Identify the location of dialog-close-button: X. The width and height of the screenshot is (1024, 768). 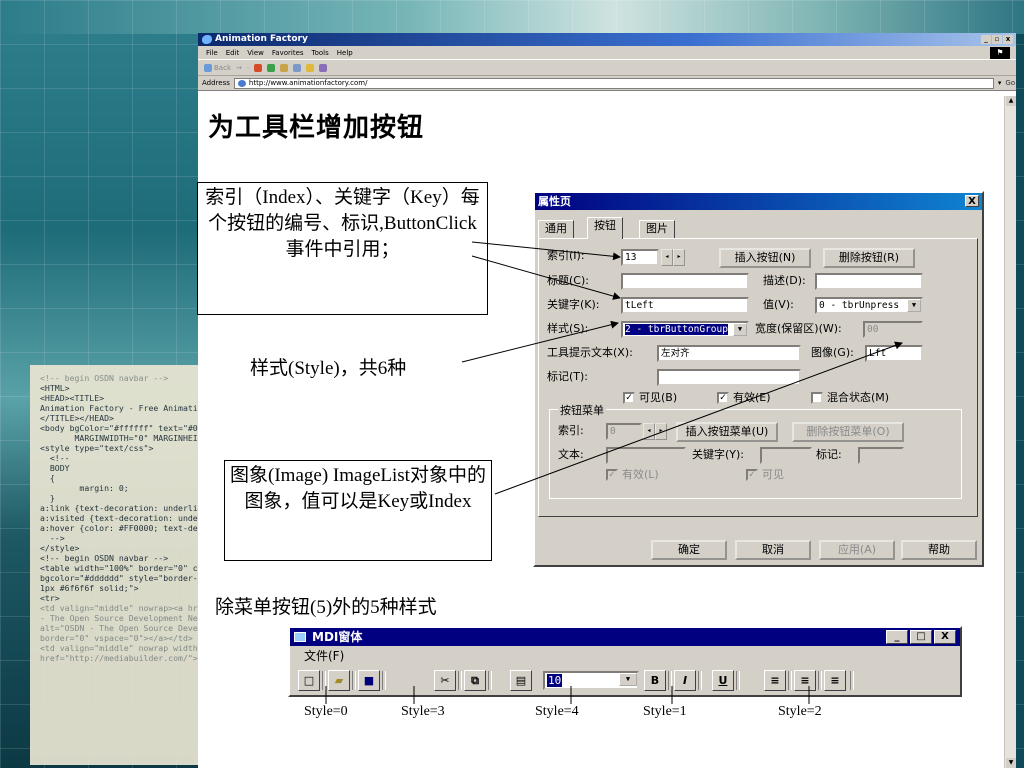
(972, 201).